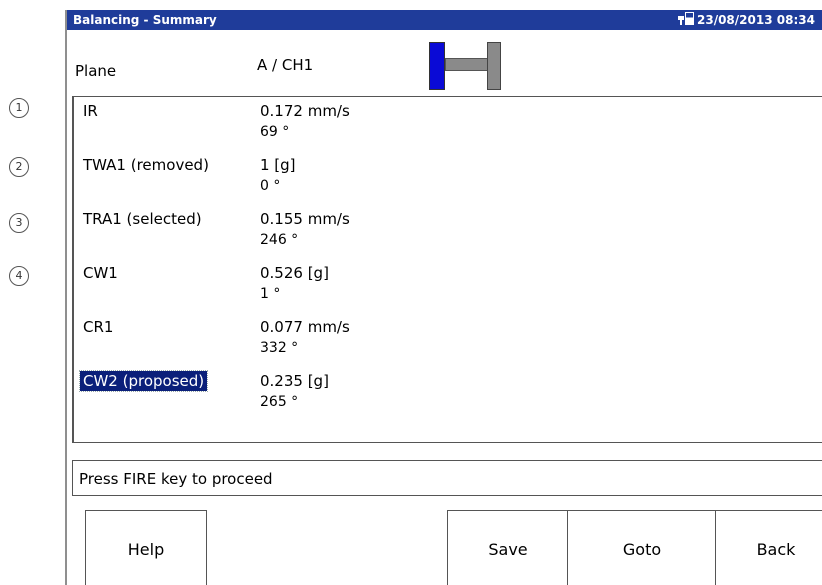 The width and height of the screenshot is (822, 585). What do you see at coordinates (642, 547) in the screenshot?
I see `goto-button: Goto` at bounding box center [642, 547].